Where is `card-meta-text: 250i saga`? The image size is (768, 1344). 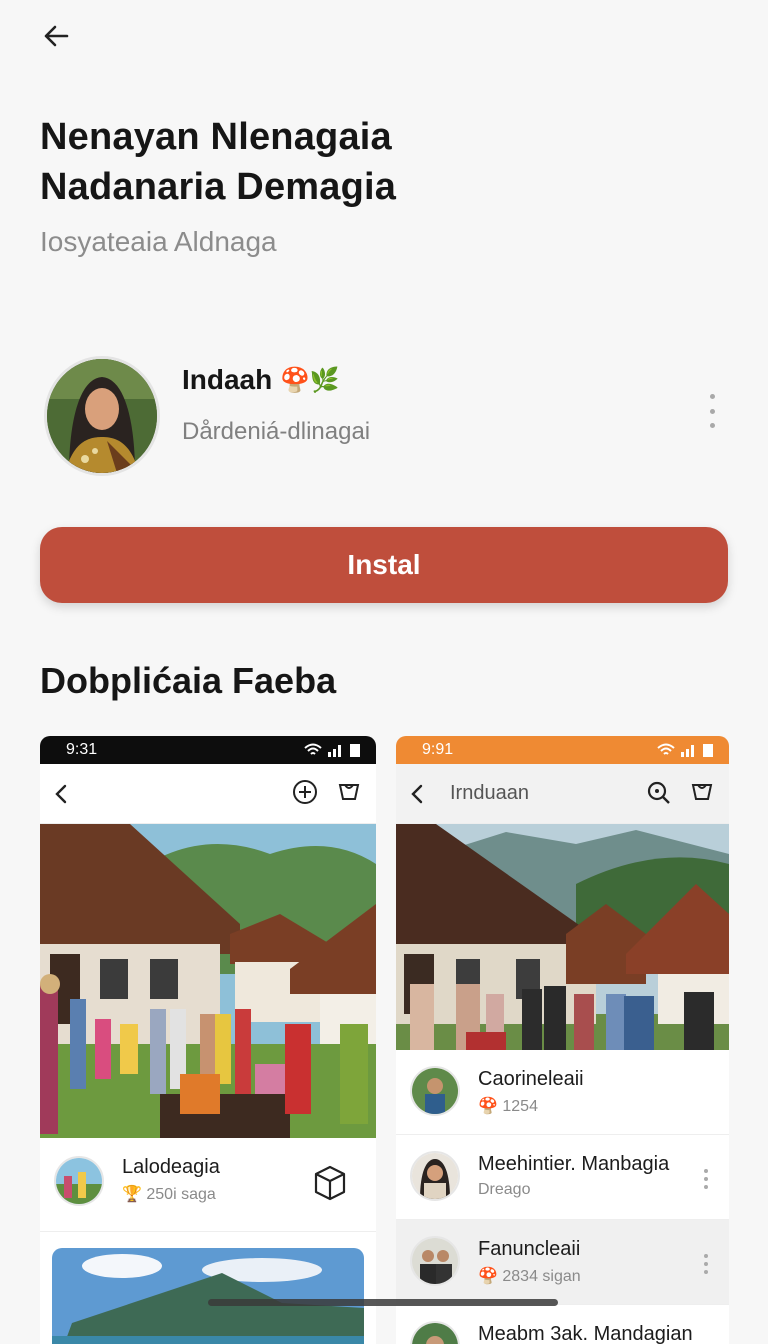 card-meta-text: 250i saga is located at coordinates (181, 1194).